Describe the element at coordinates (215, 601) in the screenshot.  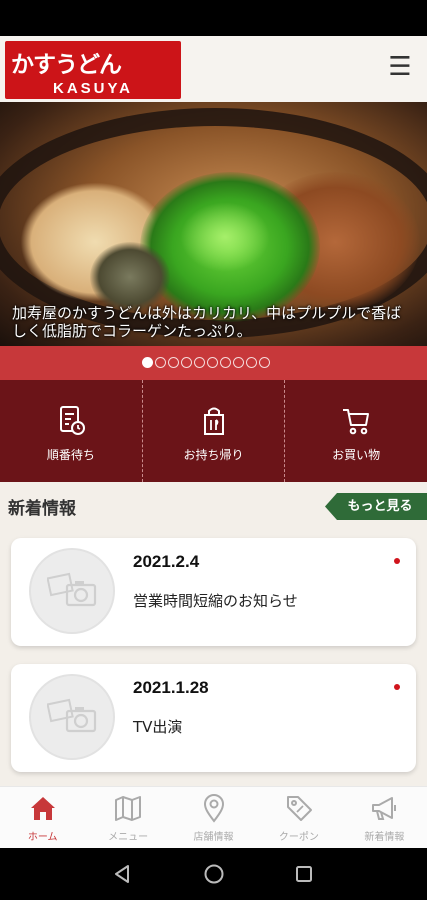
I see `news-title: 営業時間短縮のお知らせ` at that location.